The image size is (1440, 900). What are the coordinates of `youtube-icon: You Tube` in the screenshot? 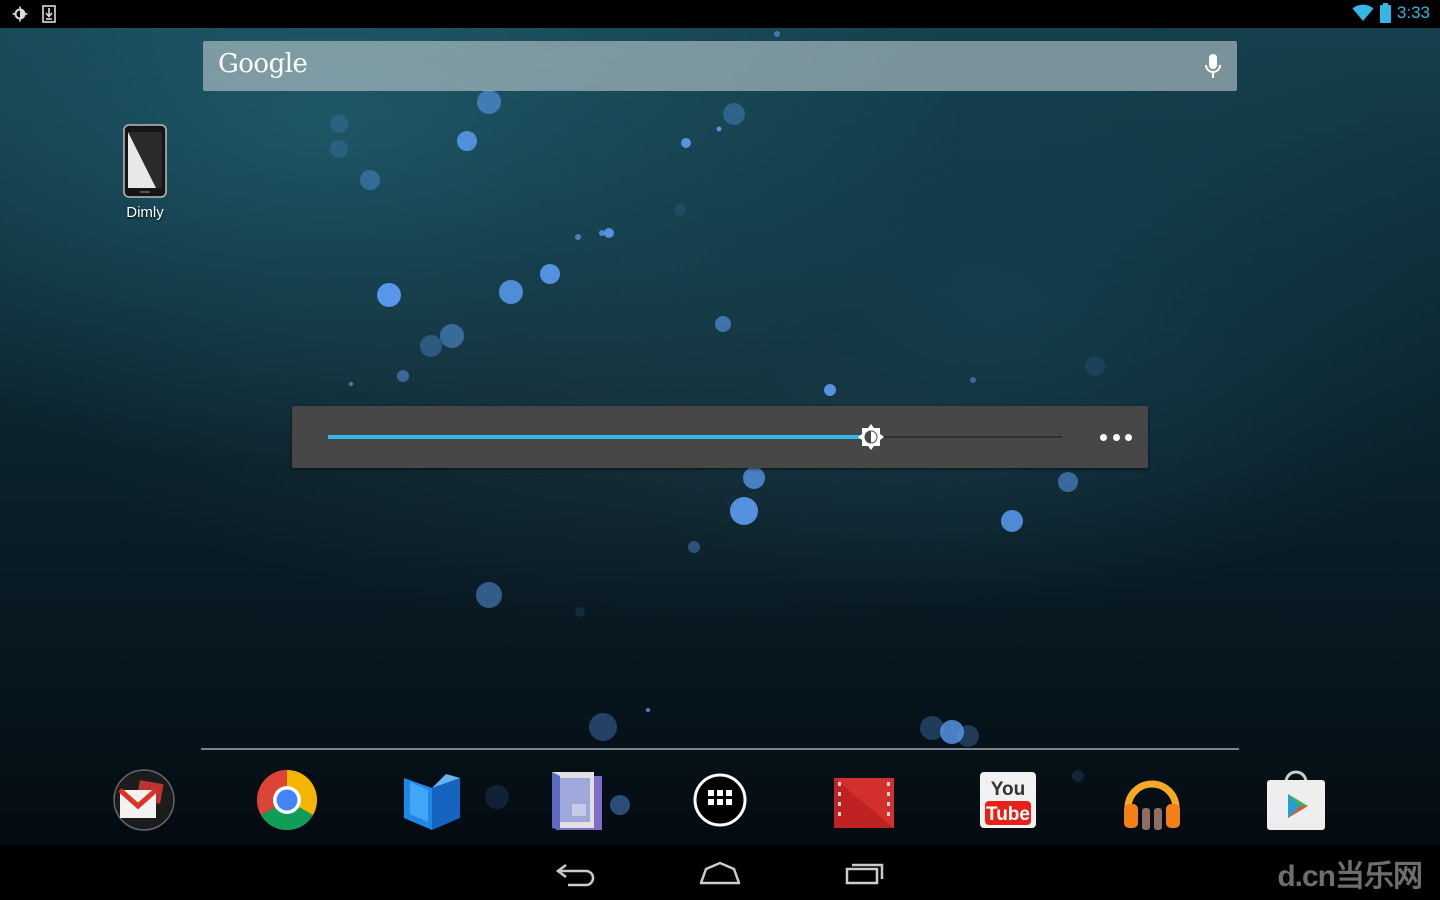 It's located at (1008, 800).